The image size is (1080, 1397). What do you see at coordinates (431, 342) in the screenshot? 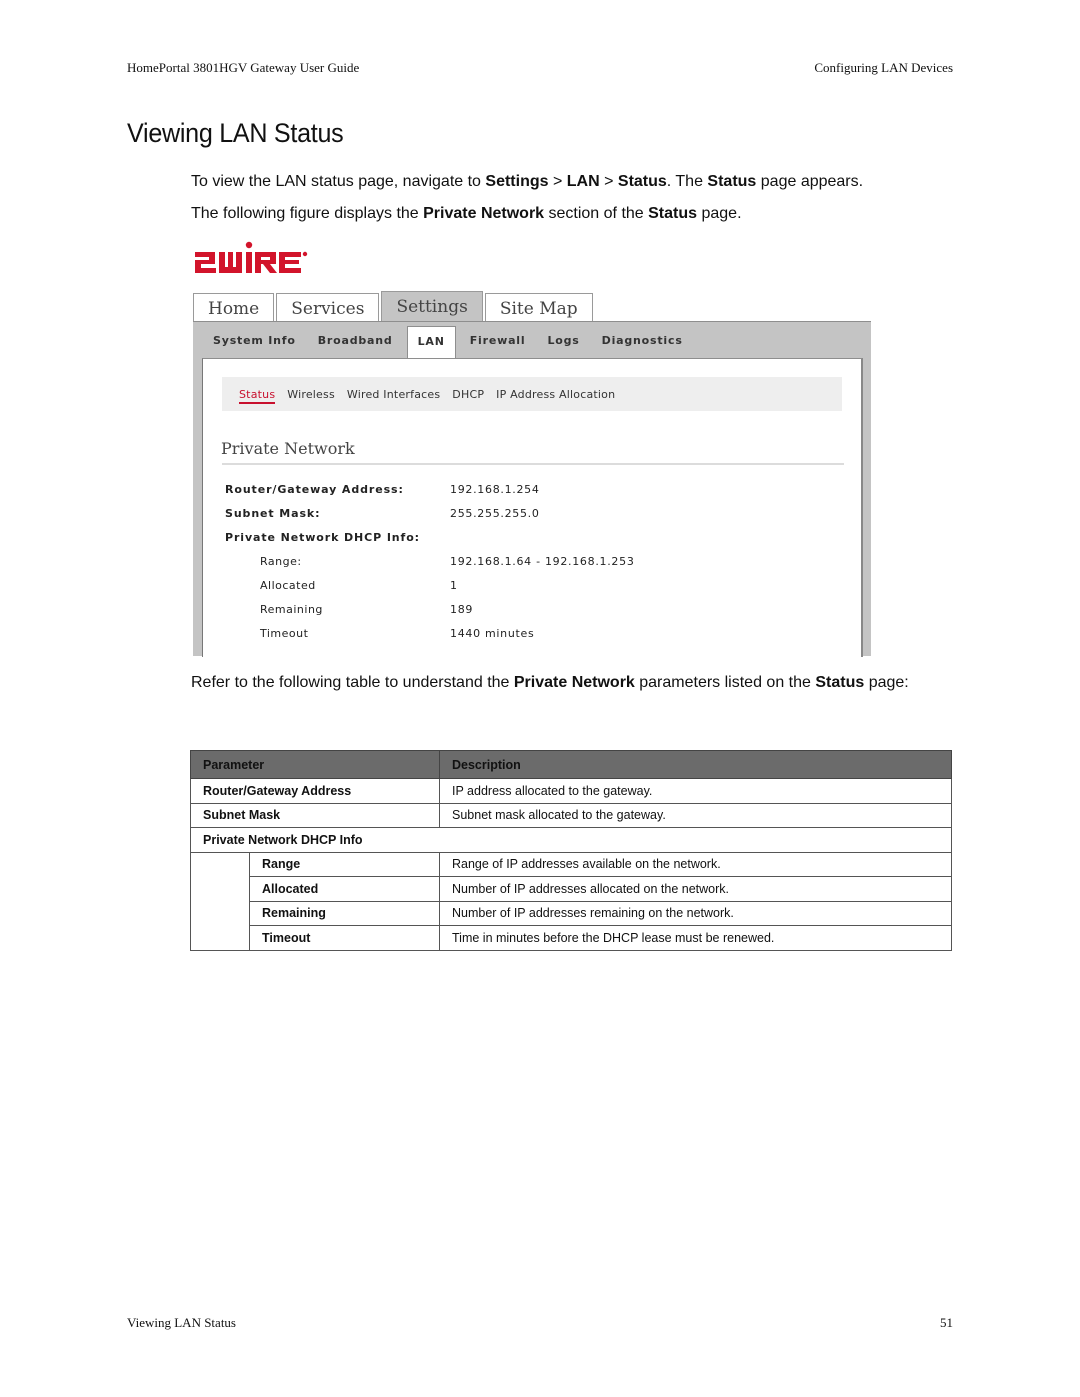
I see `subtab-lan: LAN` at bounding box center [431, 342].